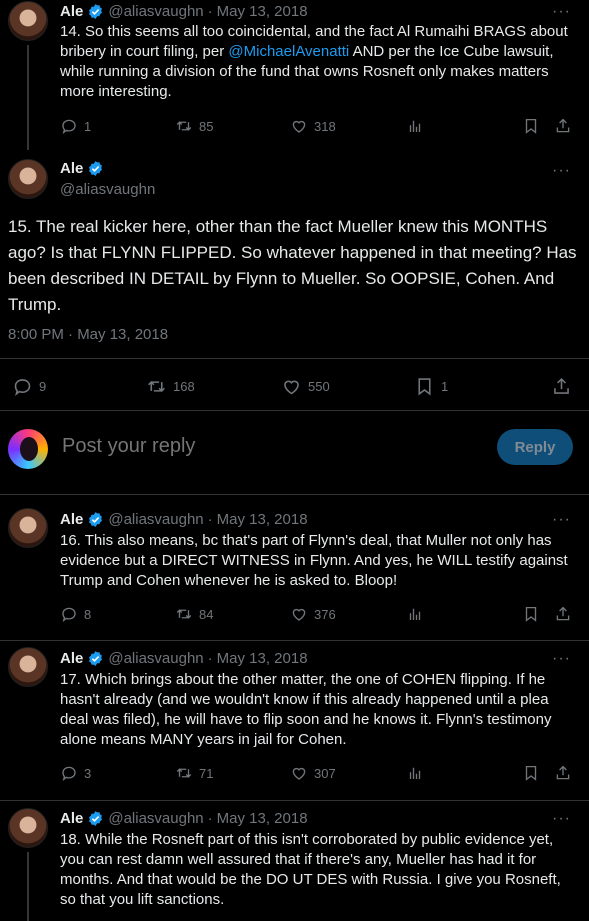 The image size is (589, 921). I want to click on stats-icon, so click(415, 614).